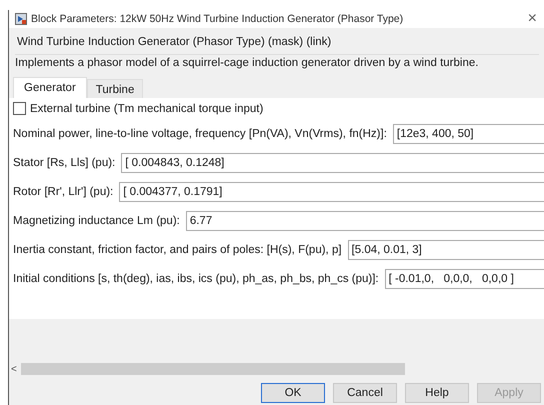 The width and height of the screenshot is (544, 405). Describe the element at coordinates (293, 393) in the screenshot. I see `dialog-button: OK` at that location.